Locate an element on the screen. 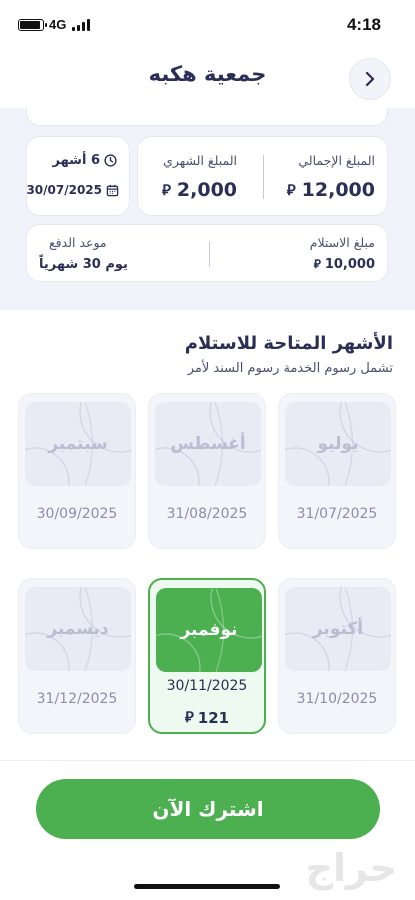 The height and width of the screenshot is (900, 415). status-bar: 4G 4:18 is located at coordinates (207, 25).